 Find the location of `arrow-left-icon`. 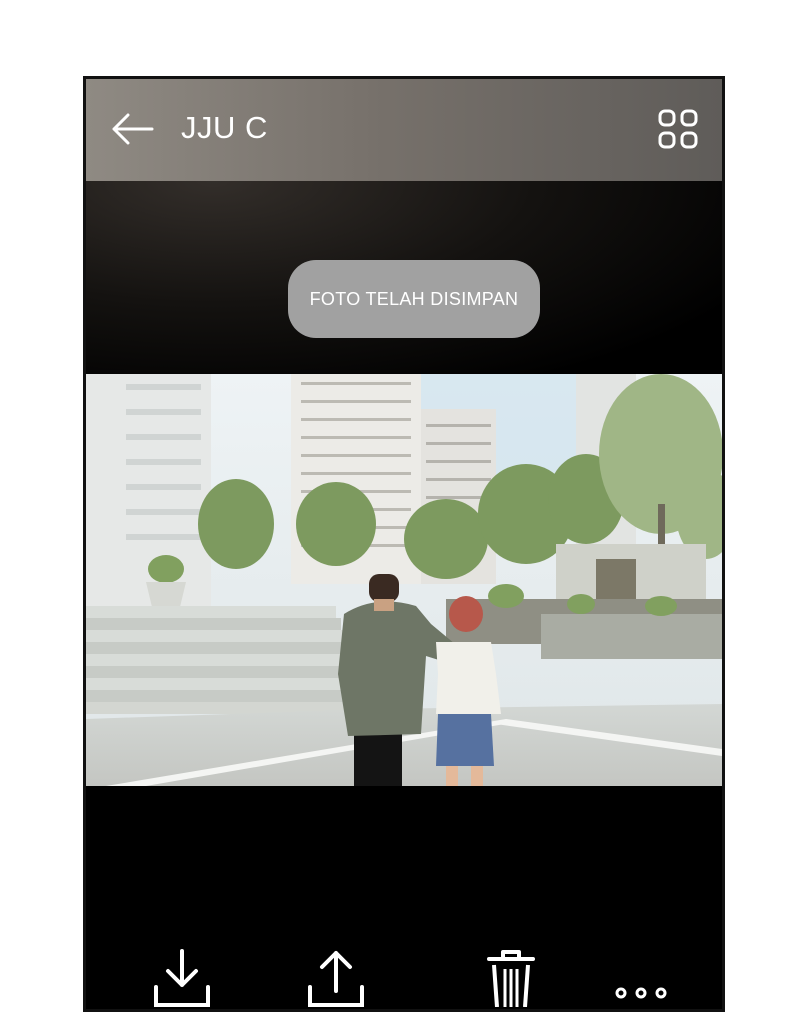

arrow-left-icon is located at coordinates (133, 129).